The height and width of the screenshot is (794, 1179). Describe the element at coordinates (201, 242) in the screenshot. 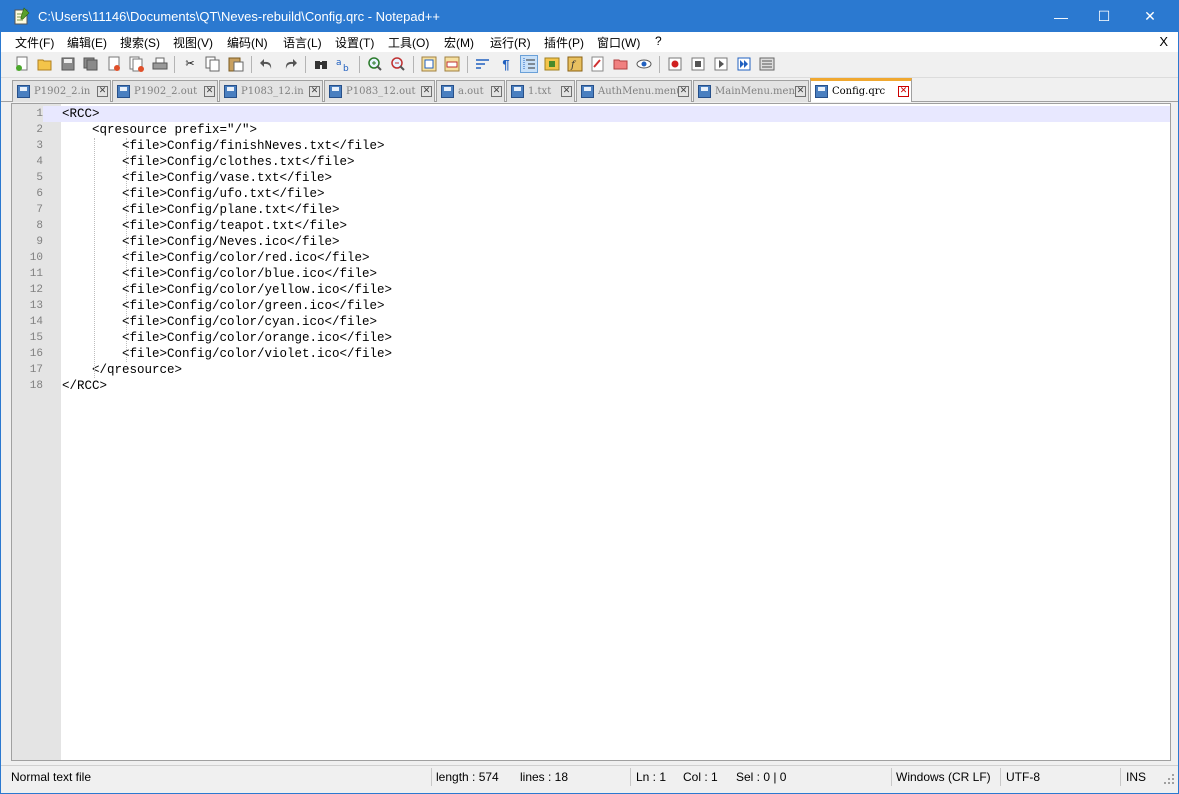

I see `line-text: <file>Config/Neves.ico</file>` at that location.